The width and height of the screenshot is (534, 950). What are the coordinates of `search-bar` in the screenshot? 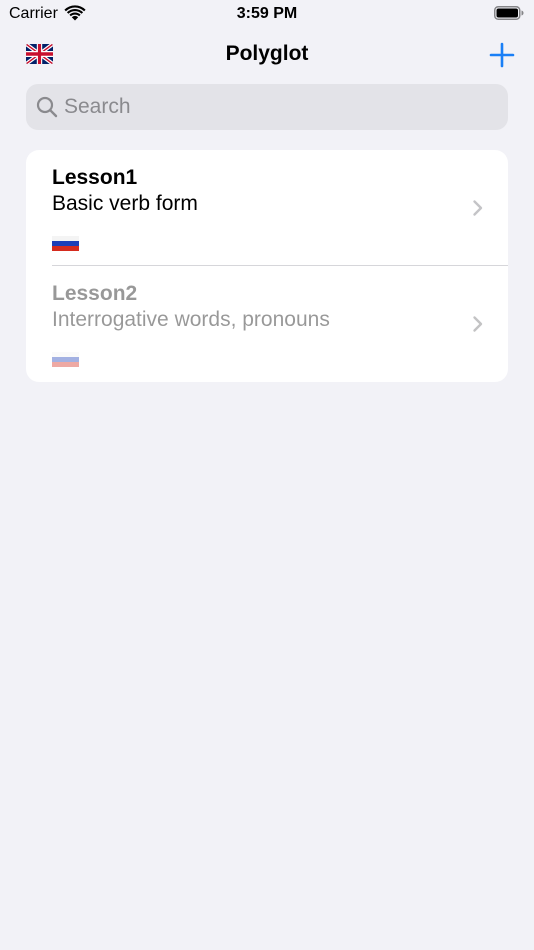 It's located at (267, 107).